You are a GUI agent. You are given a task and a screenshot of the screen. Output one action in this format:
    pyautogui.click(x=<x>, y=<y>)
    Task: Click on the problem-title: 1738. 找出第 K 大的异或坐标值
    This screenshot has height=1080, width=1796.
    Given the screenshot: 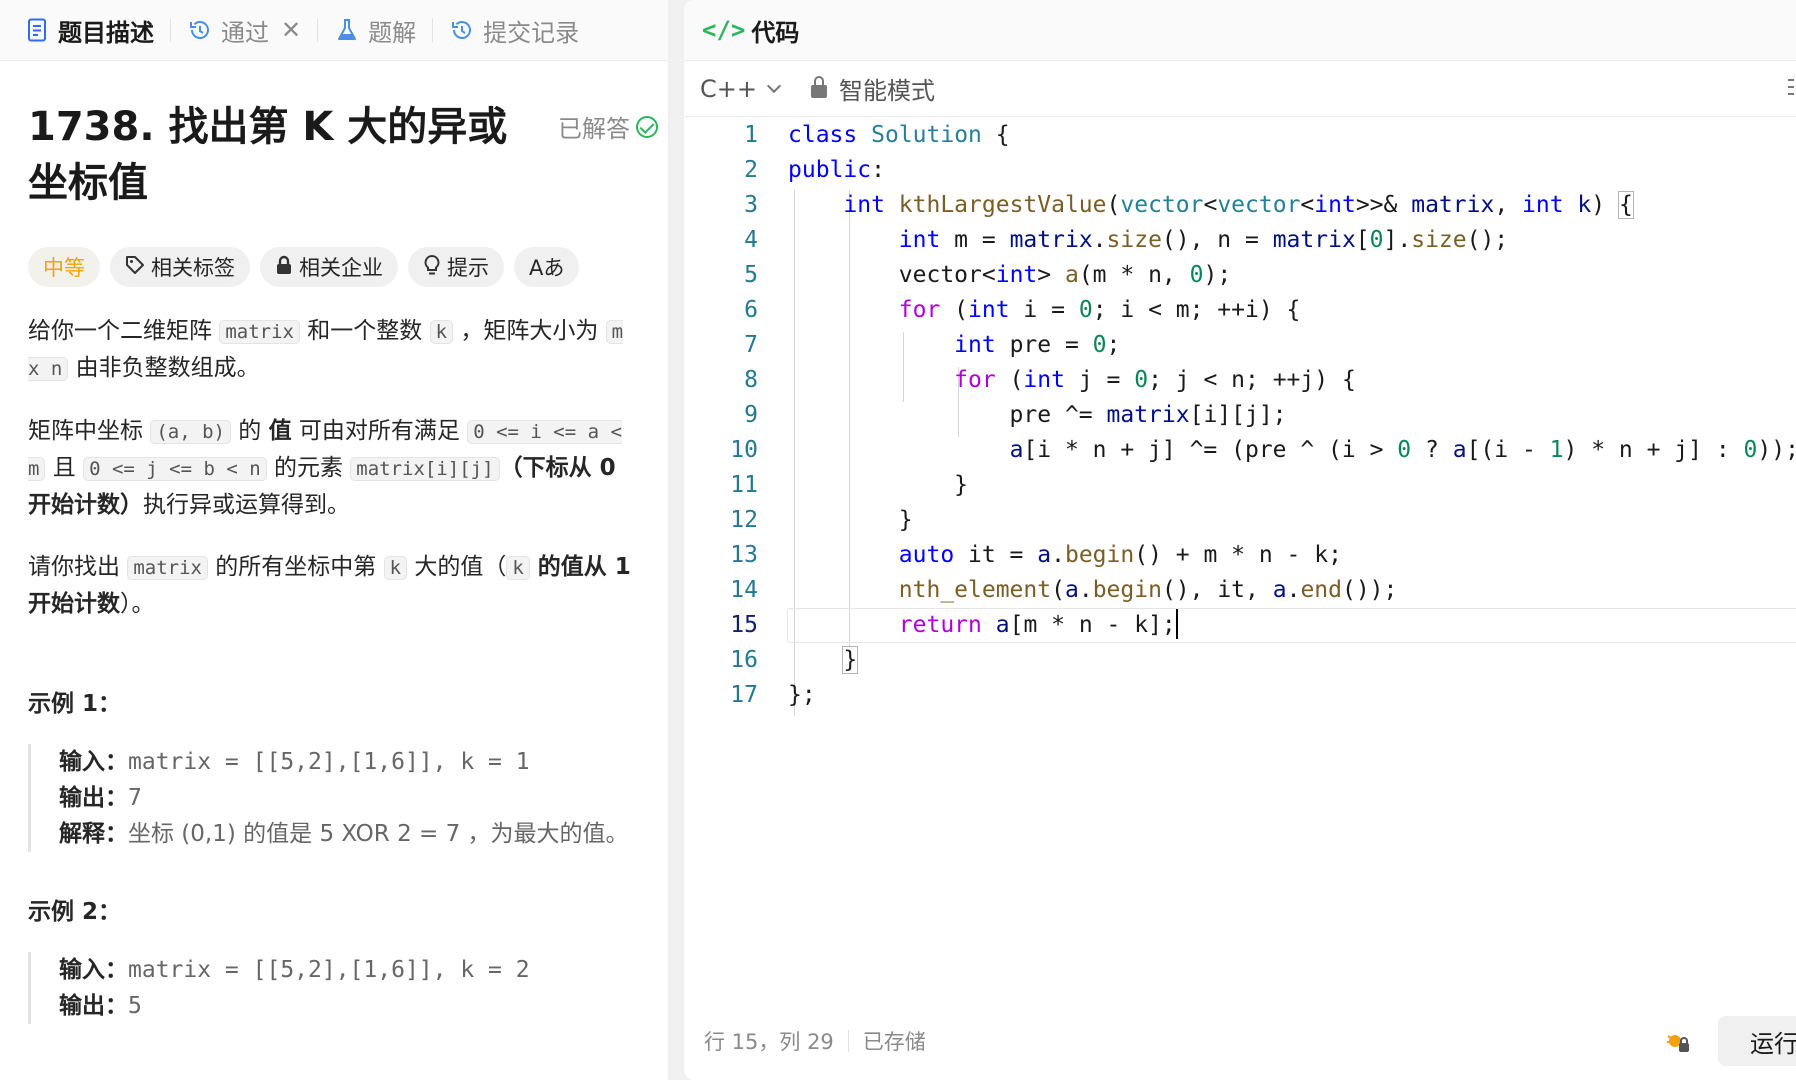 What is the action you would take?
    pyautogui.click(x=278, y=155)
    